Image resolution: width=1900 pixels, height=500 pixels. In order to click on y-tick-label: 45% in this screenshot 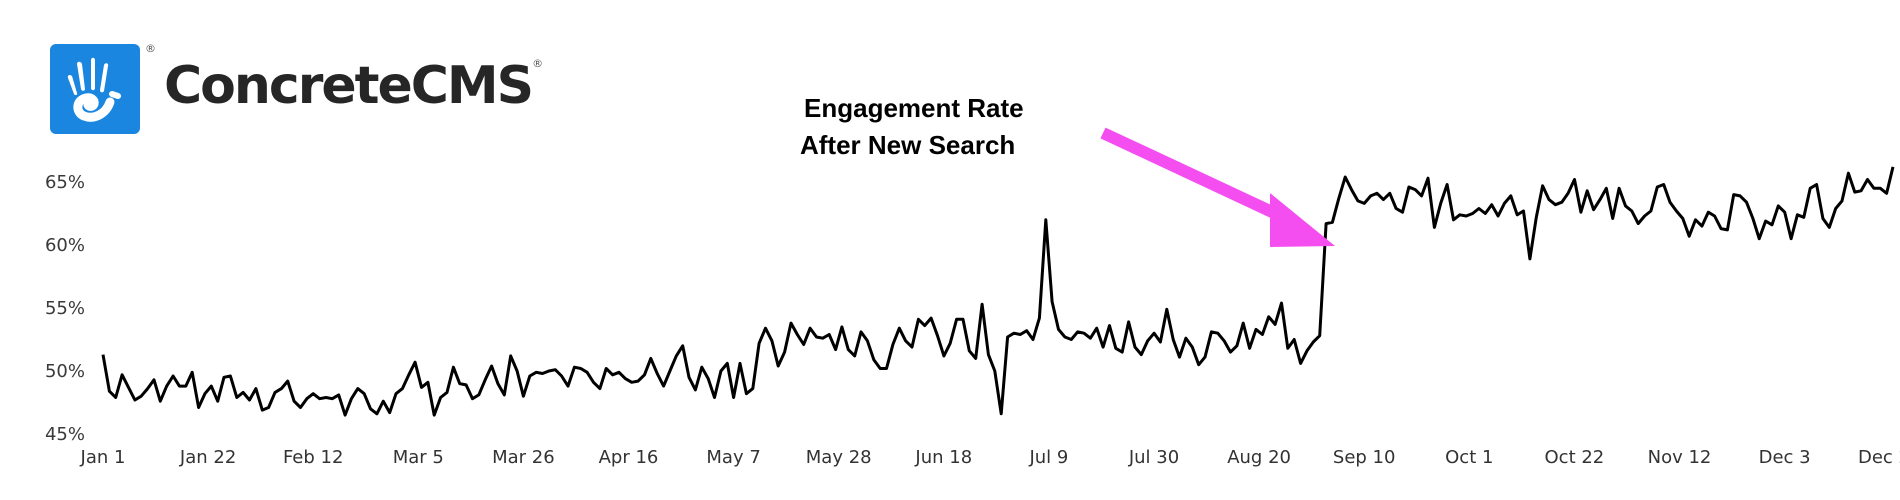, I will do `click(65, 434)`.